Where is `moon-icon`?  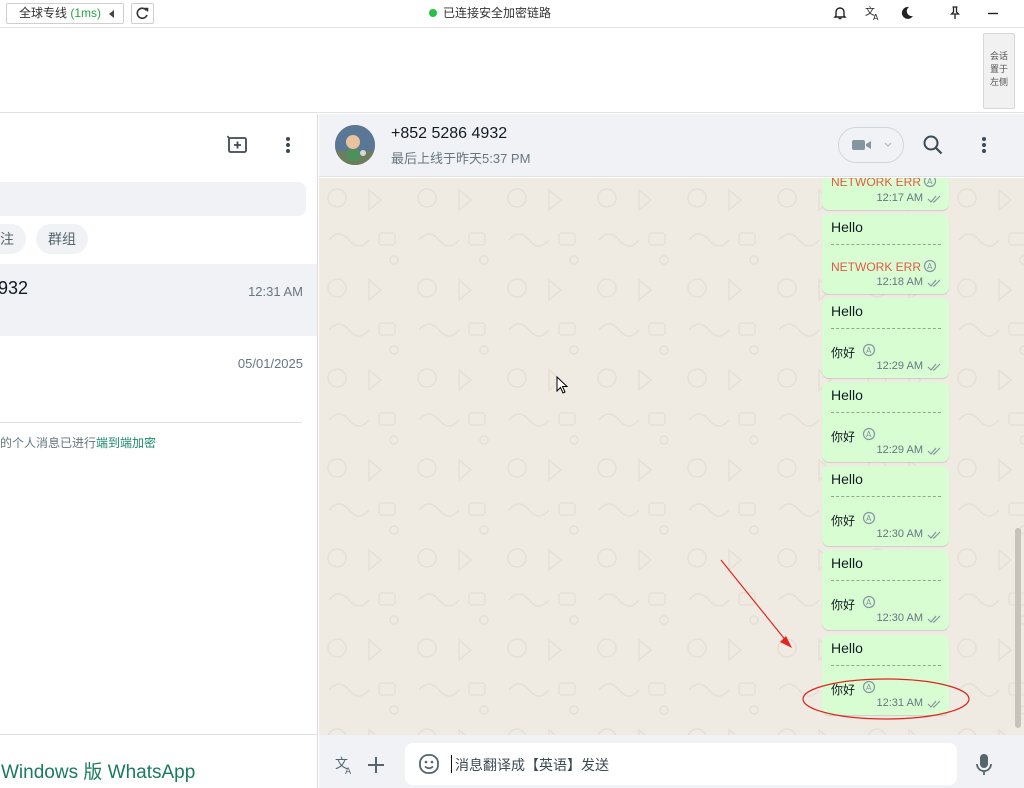 moon-icon is located at coordinates (907, 13).